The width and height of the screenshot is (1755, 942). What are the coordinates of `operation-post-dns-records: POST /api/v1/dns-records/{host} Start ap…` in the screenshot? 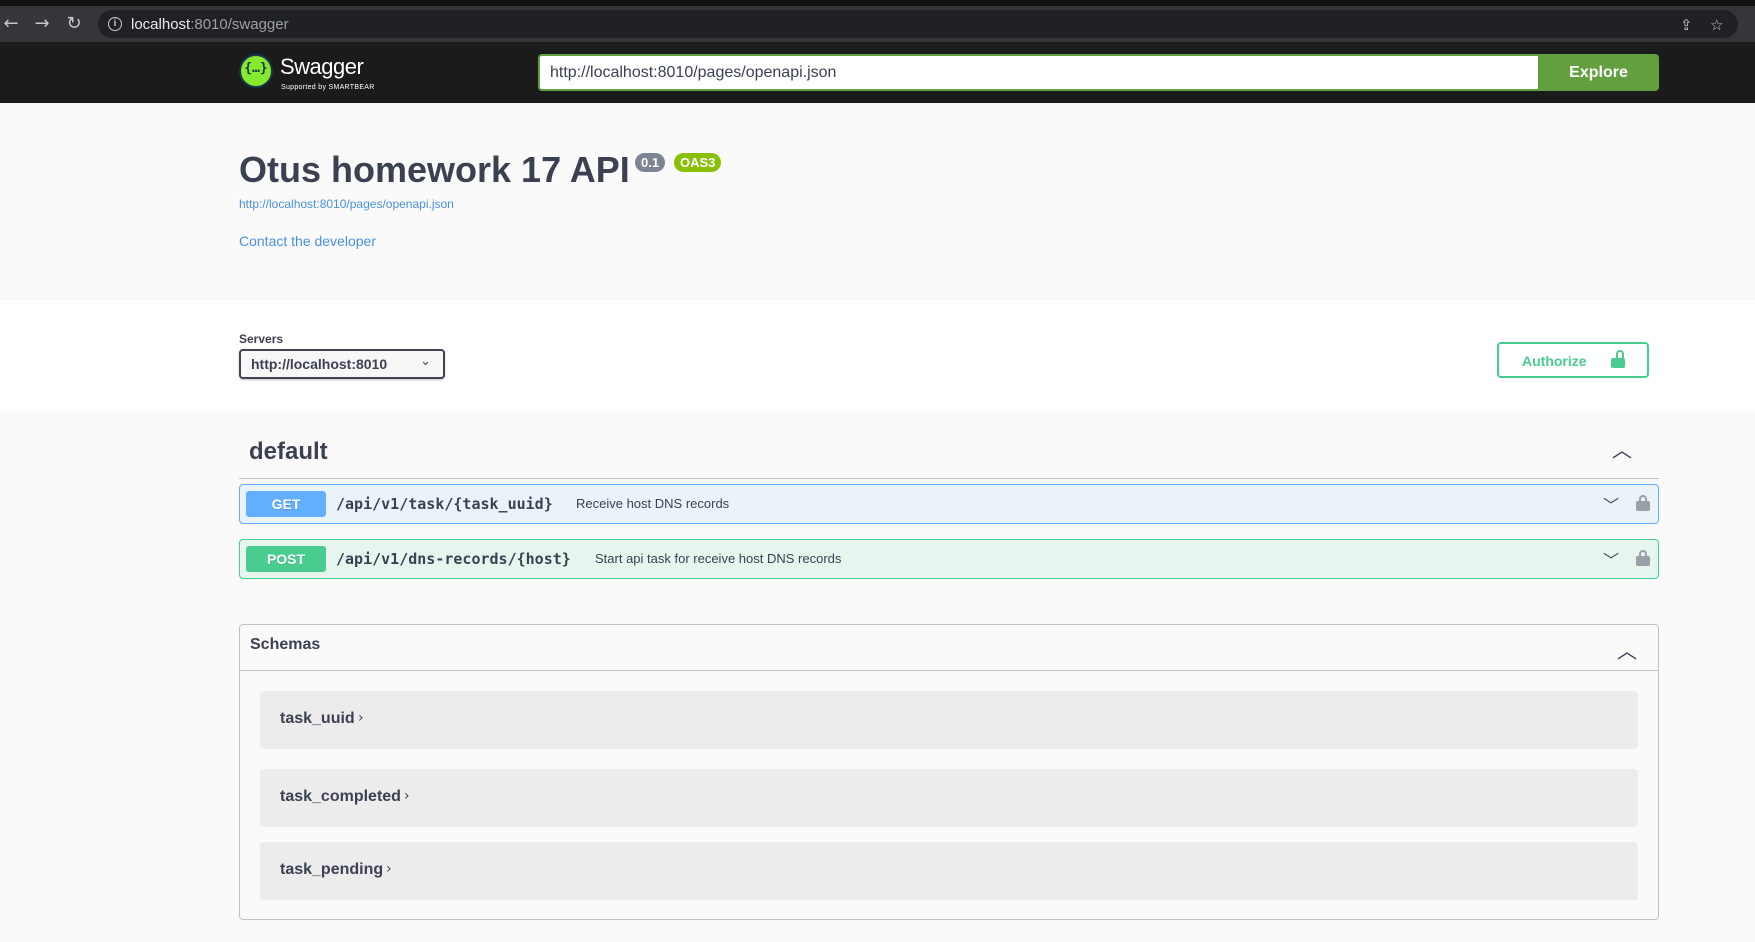 It's located at (949, 559).